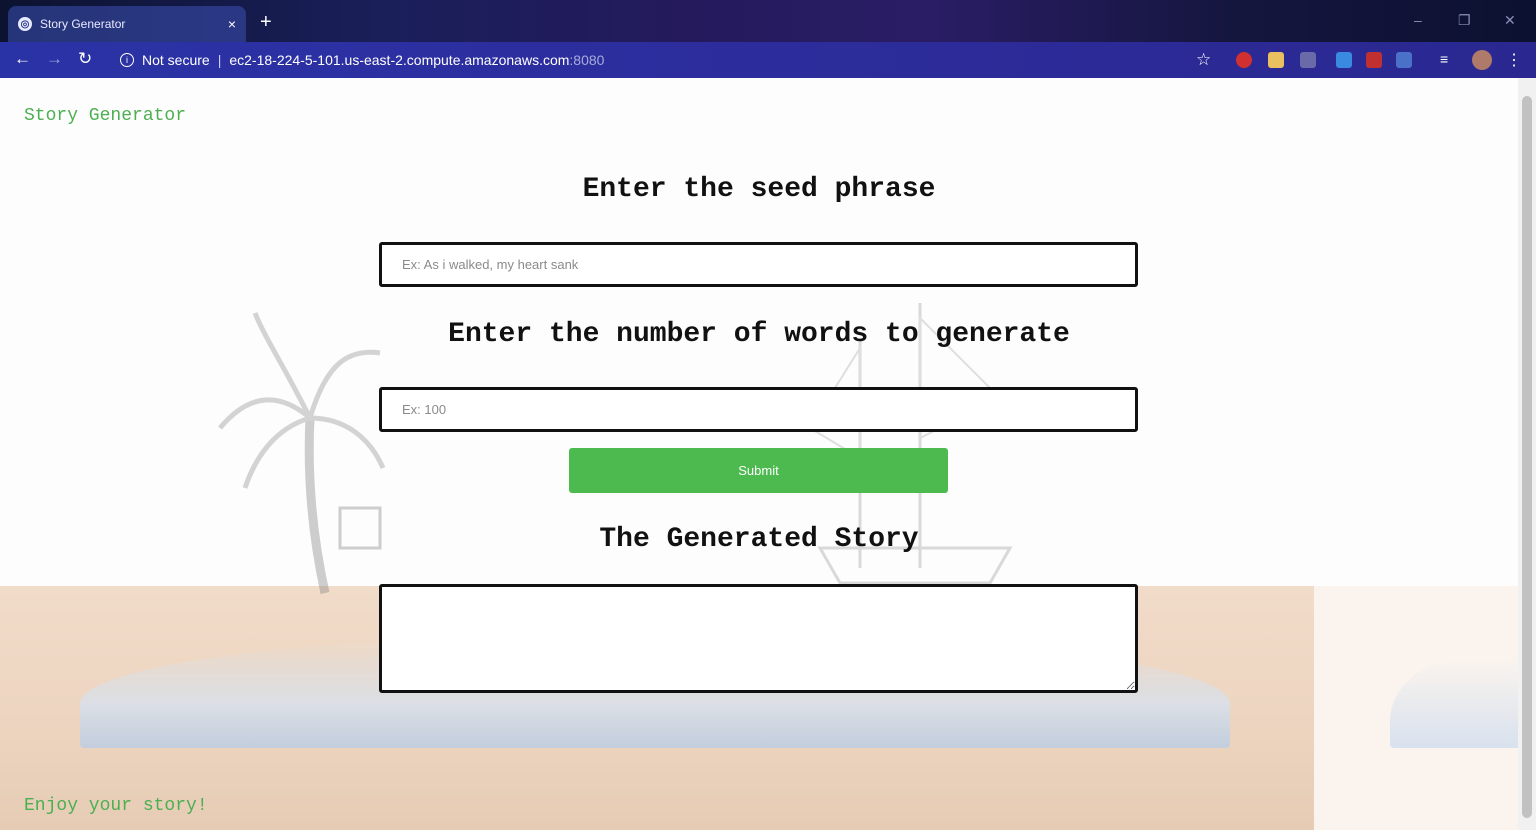  What do you see at coordinates (1276, 60) in the screenshot?
I see `extension-tool-icon` at bounding box center [1276, 60].